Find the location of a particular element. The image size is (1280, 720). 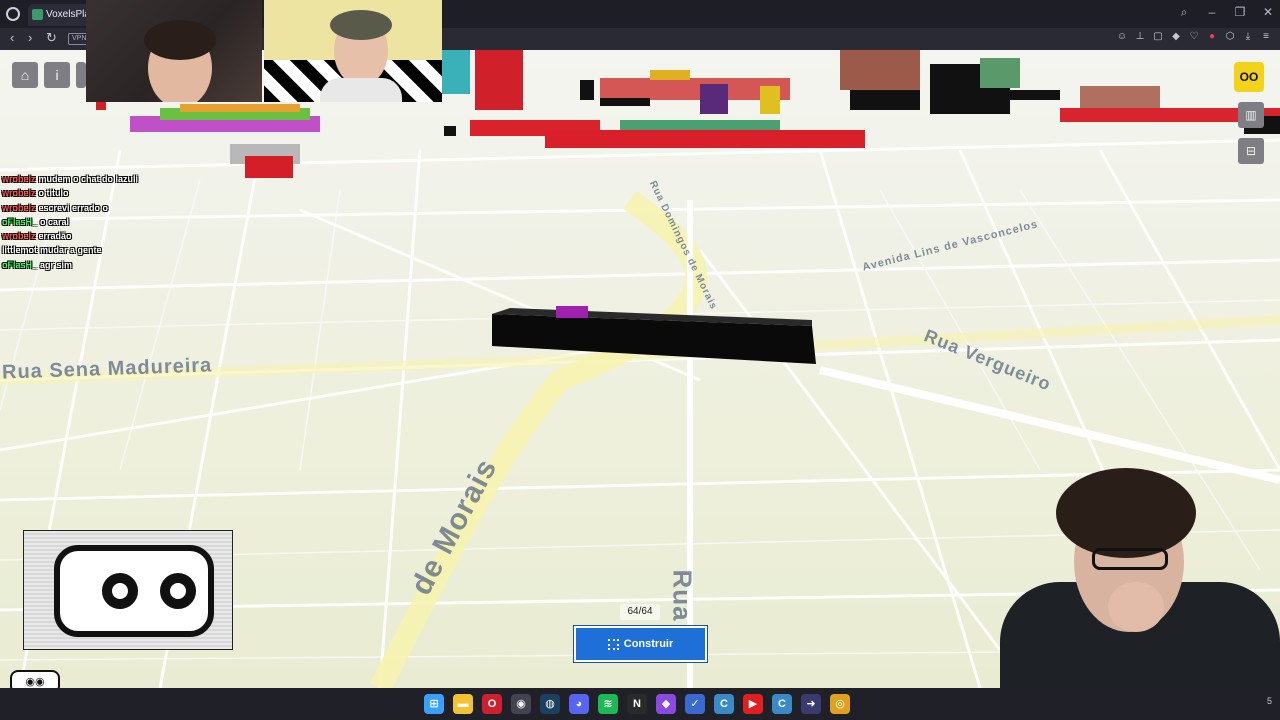

chat-text: o caral is located at coordinates (55, 221).